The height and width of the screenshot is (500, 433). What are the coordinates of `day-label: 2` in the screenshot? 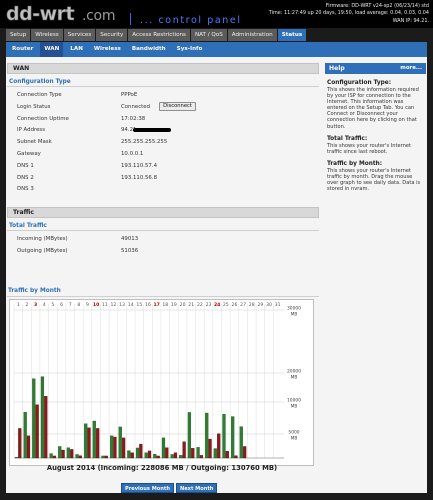 It's located at (26, 305).